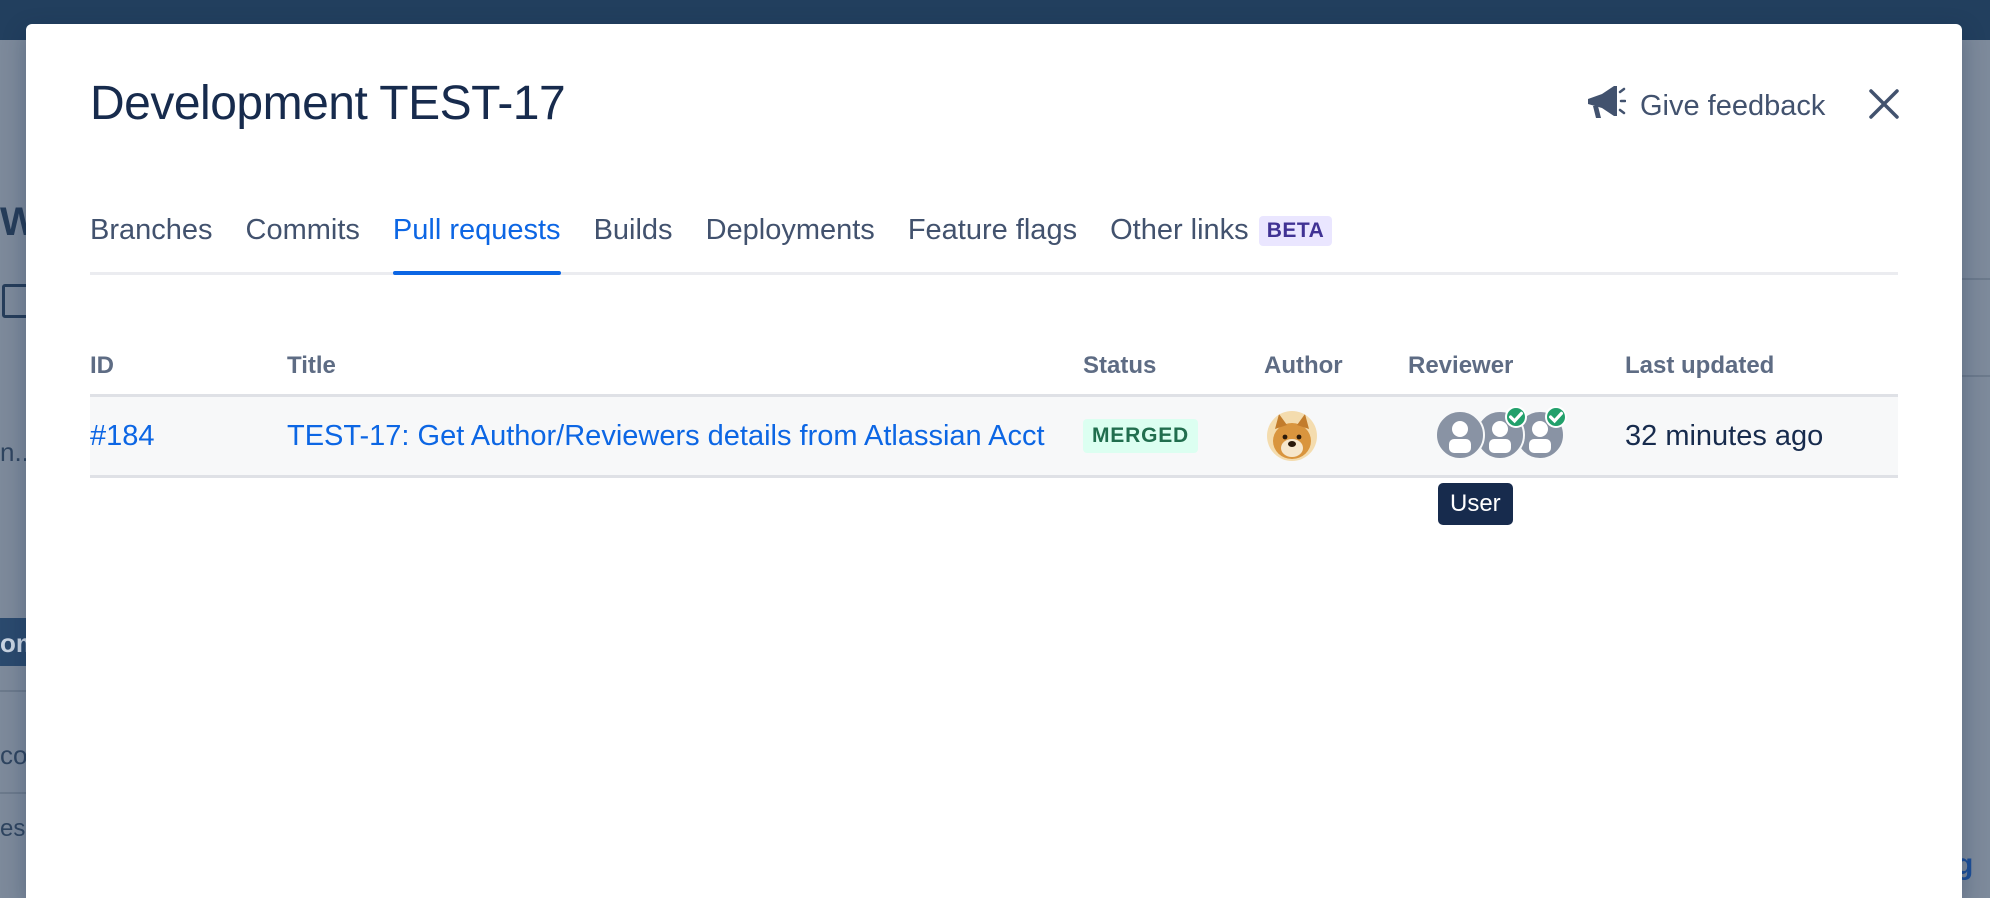  I want to click on beta-badge: BETA, so click(1295, 231).